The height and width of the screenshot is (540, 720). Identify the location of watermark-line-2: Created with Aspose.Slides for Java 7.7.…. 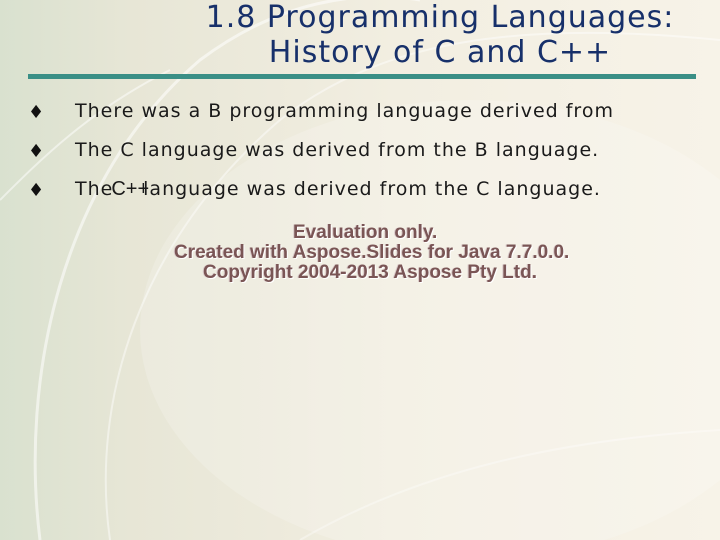
(372, 252).